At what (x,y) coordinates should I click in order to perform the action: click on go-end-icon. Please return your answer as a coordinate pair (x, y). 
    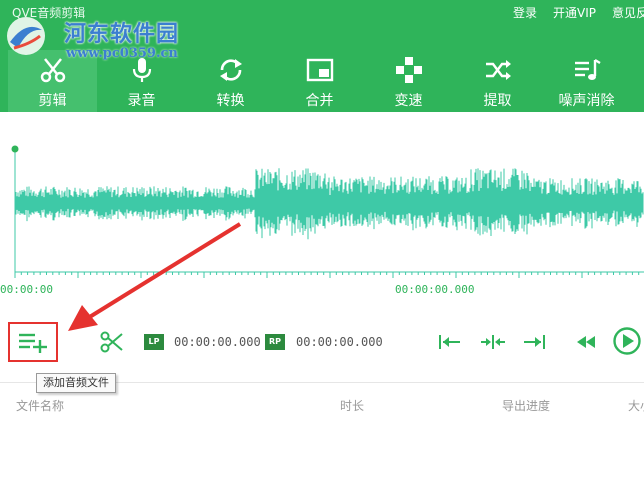
    Looking at the image, I should click on (534, 342).